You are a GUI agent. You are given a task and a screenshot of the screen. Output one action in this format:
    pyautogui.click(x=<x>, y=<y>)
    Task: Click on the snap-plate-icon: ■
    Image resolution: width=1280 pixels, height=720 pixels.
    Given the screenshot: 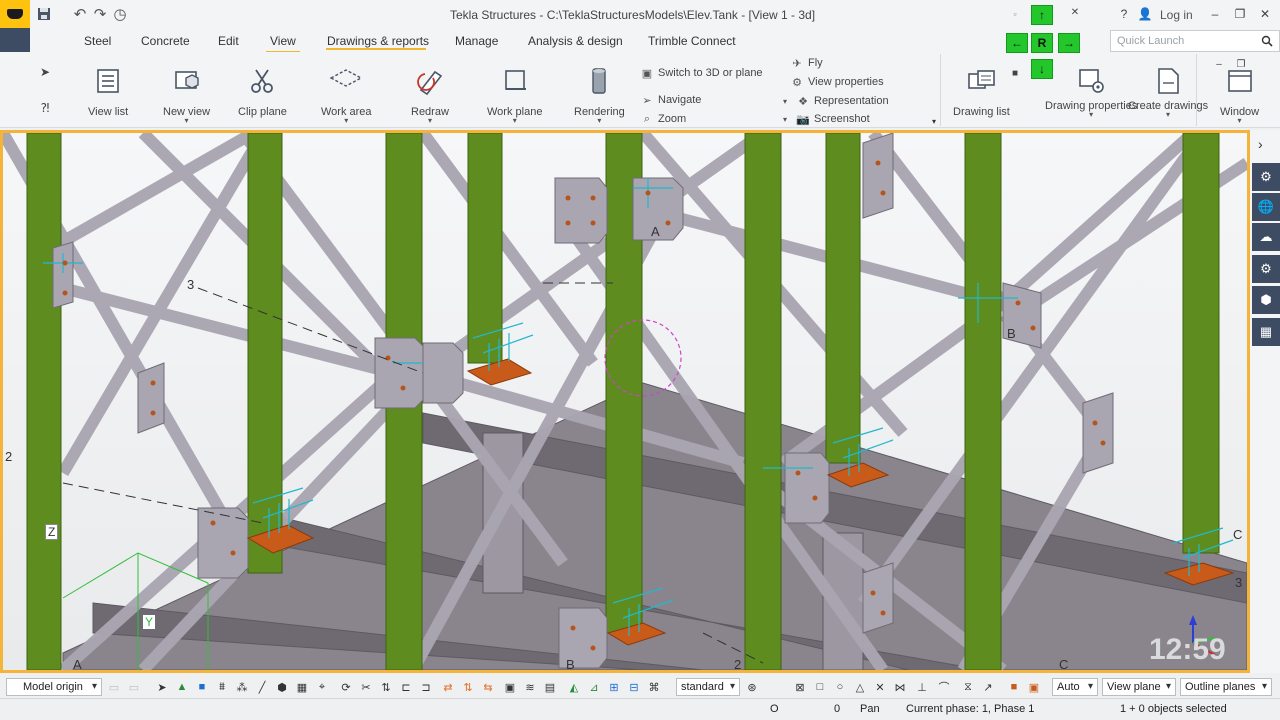 What is the action you would take?
    pyautogui.click(x=1014, y=687)
    